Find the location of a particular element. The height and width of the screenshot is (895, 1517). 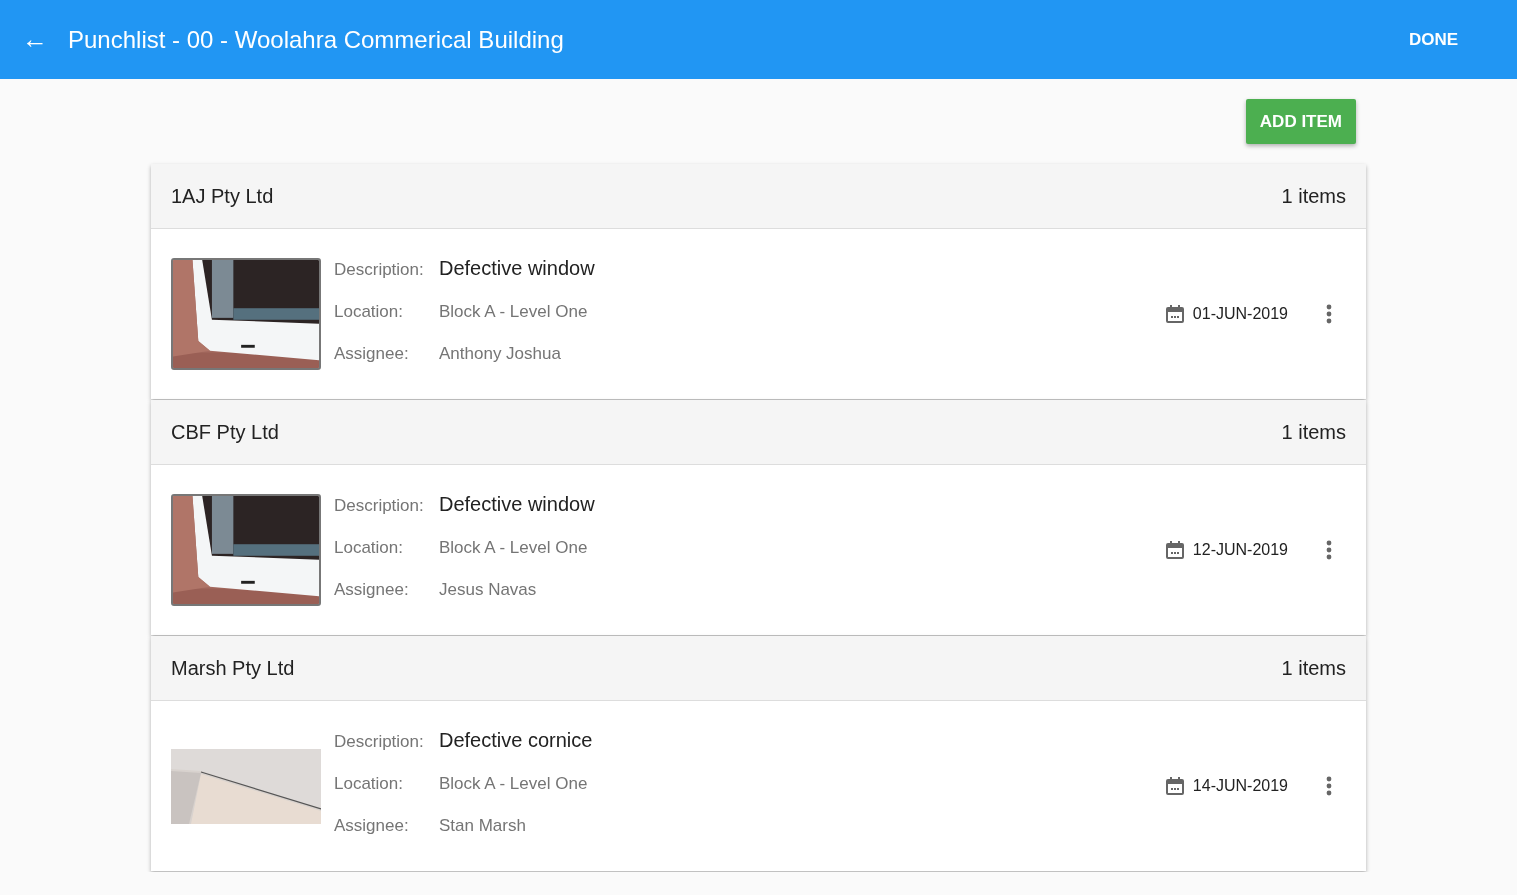

due-date: 01-JUN-2019 is located at coordinates (1240, 314).